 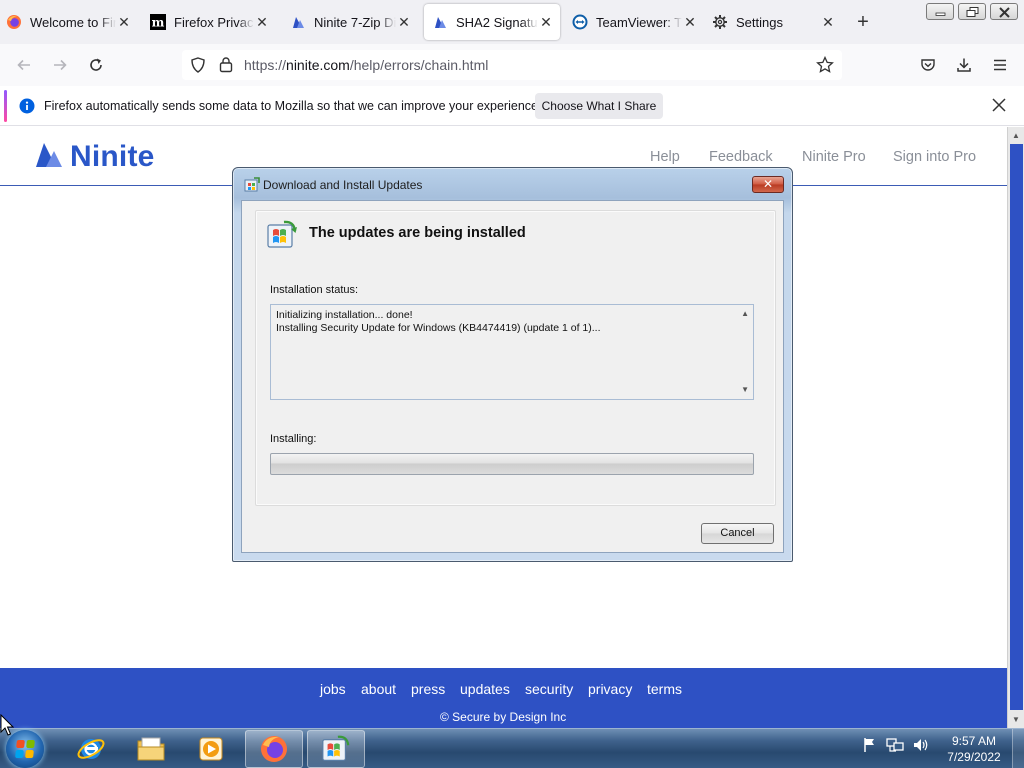 What do you see at coordinates (112, 156) in the screenshot?
I see `logo-text: Ninite` at bounding box center [112, 156].